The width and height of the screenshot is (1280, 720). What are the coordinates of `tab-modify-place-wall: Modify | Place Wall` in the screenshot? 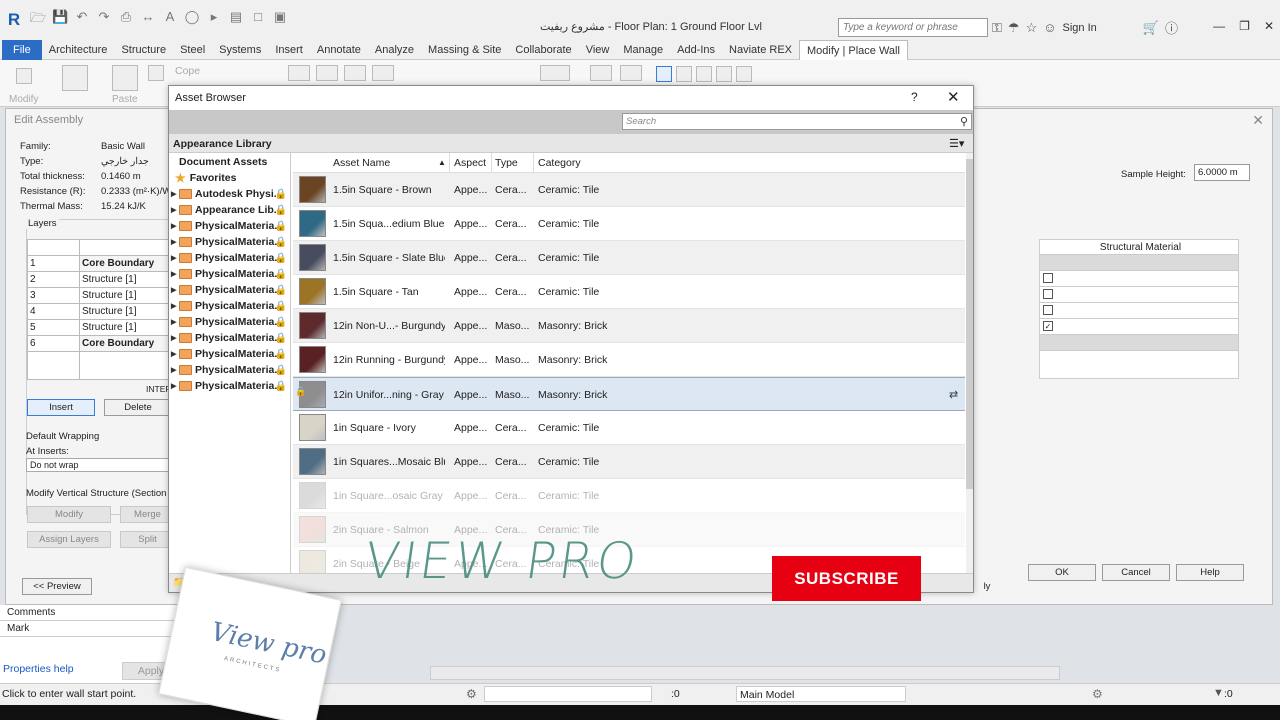 It's located at (853, 49).